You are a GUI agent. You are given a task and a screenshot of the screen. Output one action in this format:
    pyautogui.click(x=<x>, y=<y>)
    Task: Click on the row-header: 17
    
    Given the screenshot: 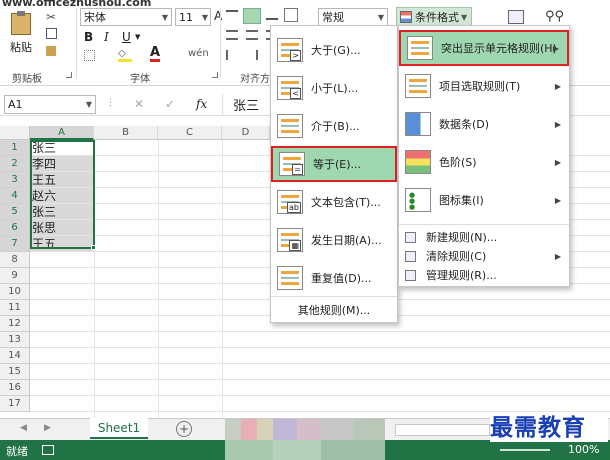 What is the action you would take?
    pyautogui.click(x=15, y=404)
    